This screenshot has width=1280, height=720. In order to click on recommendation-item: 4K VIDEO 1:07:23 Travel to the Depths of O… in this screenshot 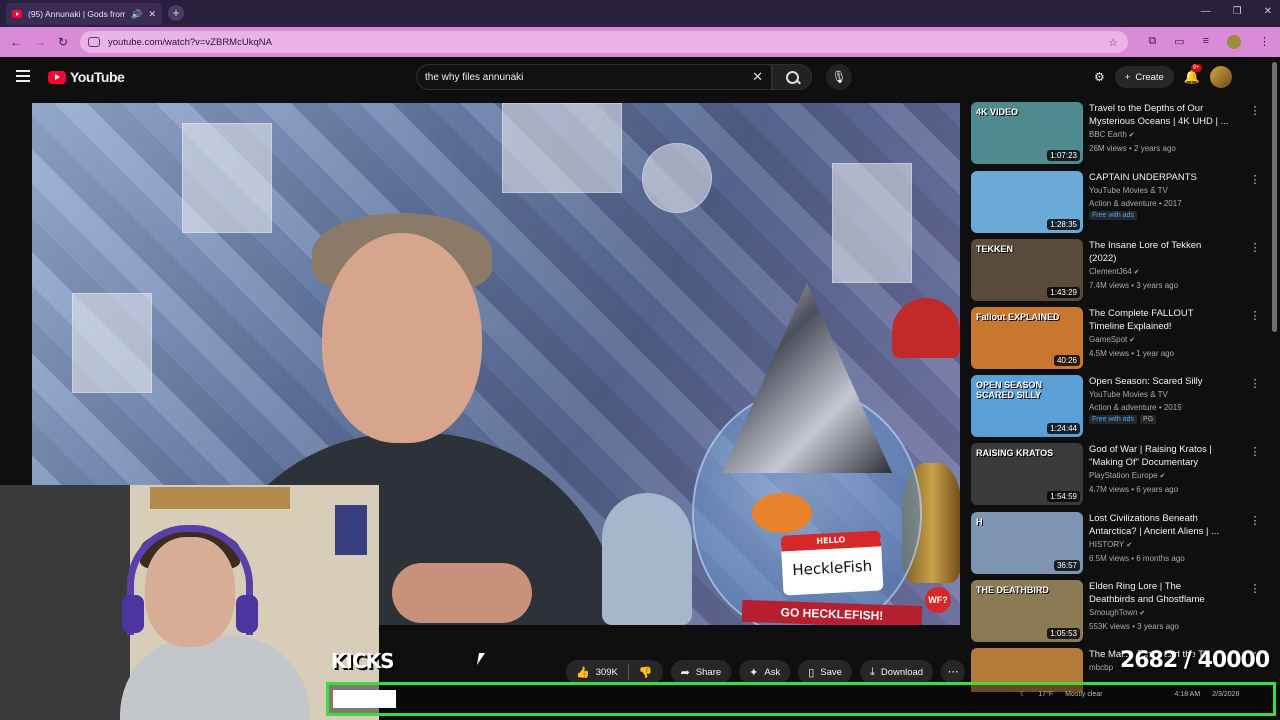, I will do `click(1116, 134)`.